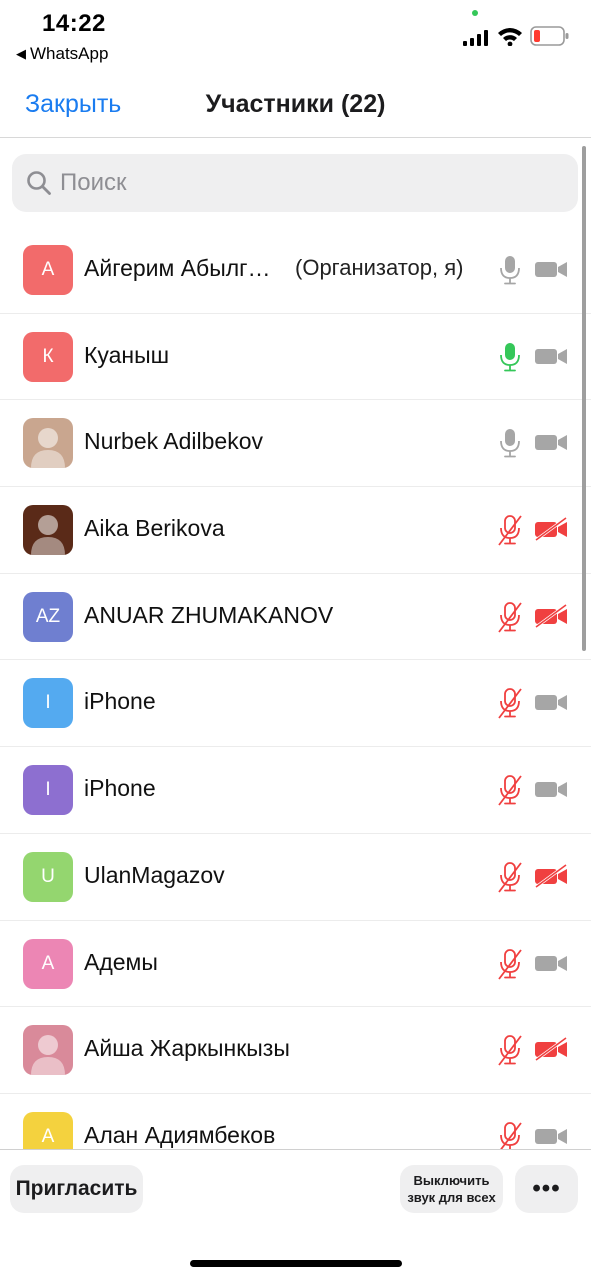 The width and height of the screenshot is (591, 1280). What do you see at coordinates (296, 1263) in the screenshot?
I see `home-indicator` at bounding box center [296, 1263].